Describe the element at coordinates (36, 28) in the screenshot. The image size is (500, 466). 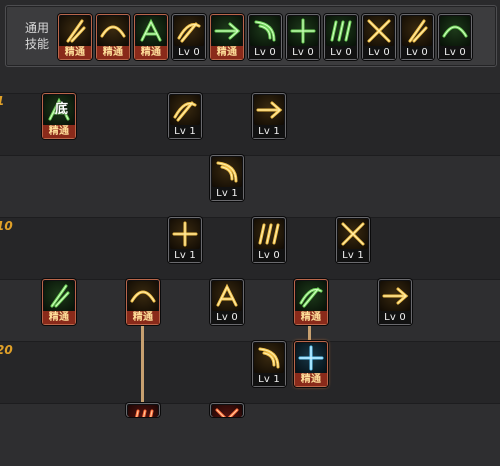
I see `common-skills-label-line1: 通用` at that location.